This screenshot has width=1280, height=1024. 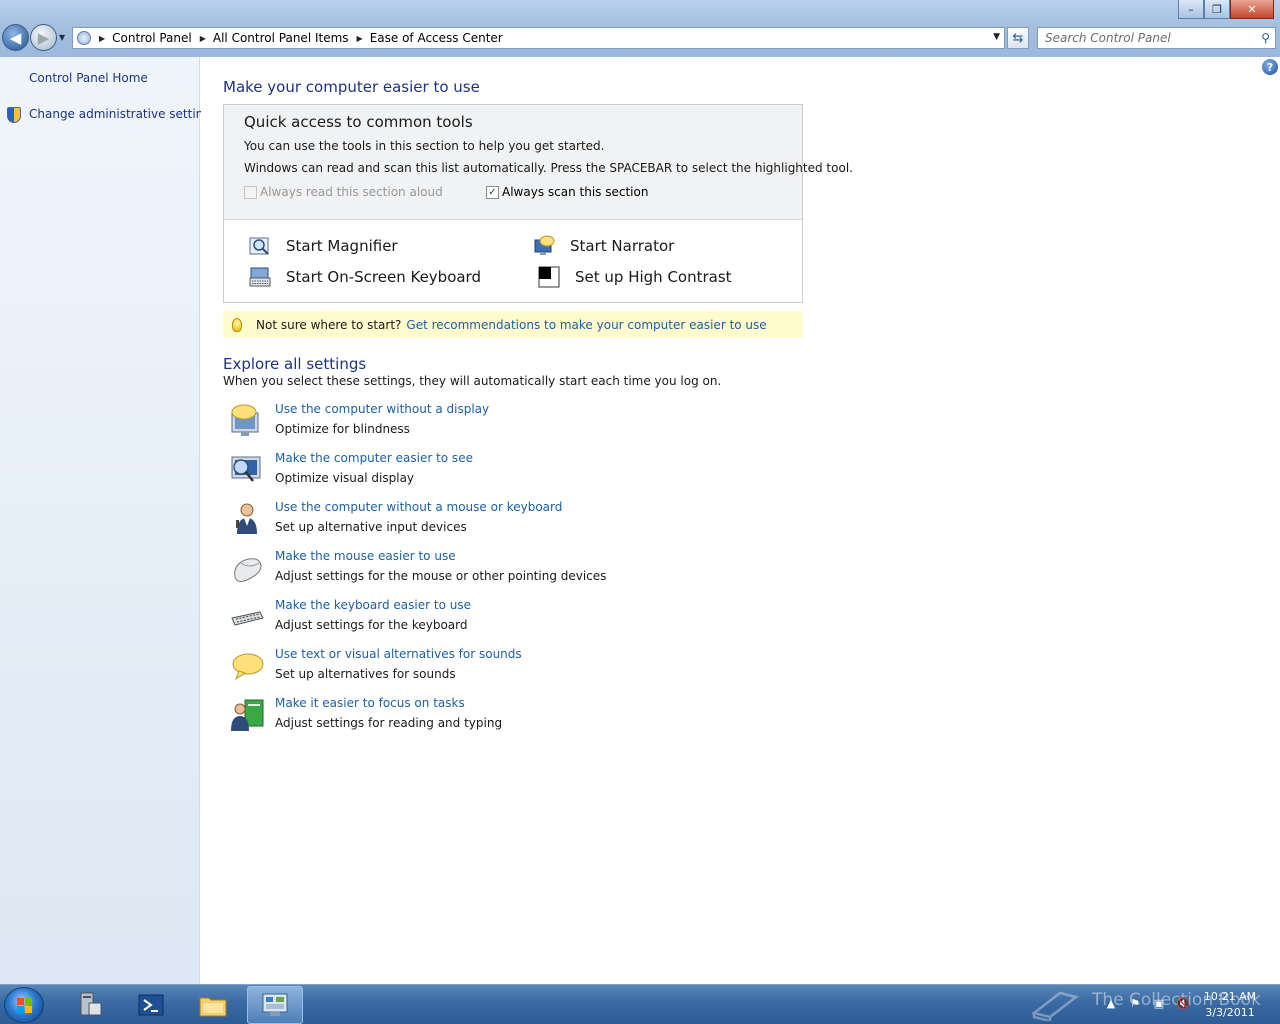 What do you see at coordinates (549, 277) in the screenshot?
I see `high-contrast-icon` at bounding box center [549, 277].